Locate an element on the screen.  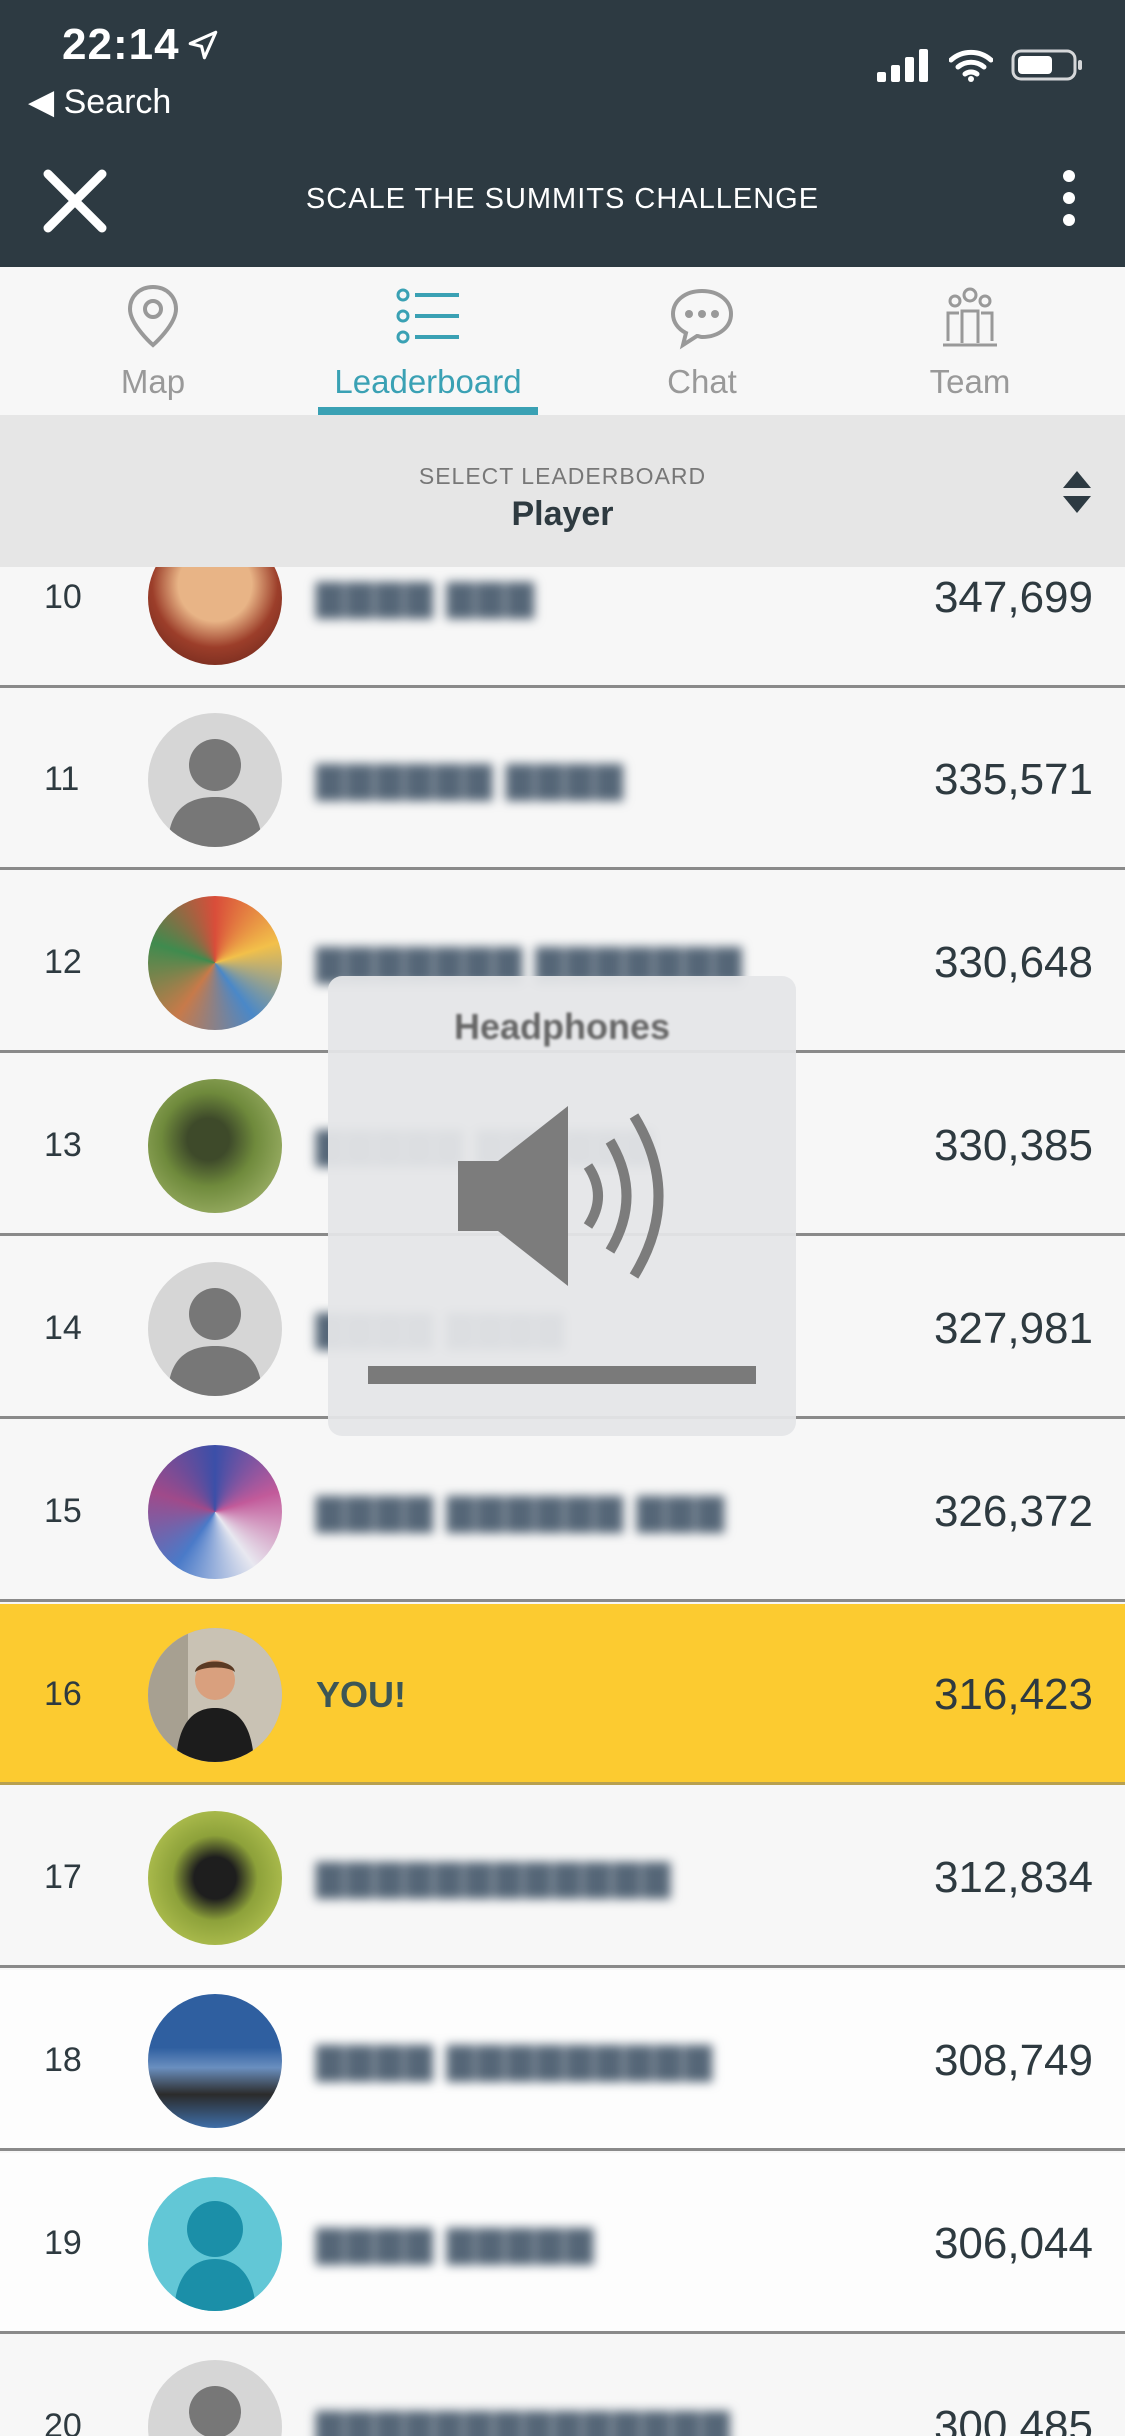
list-item: 20 ▇▇▇▇▇▇▇▇▇▇▇▇▇▇ 300,485 is located at coordinates (562, 2386).